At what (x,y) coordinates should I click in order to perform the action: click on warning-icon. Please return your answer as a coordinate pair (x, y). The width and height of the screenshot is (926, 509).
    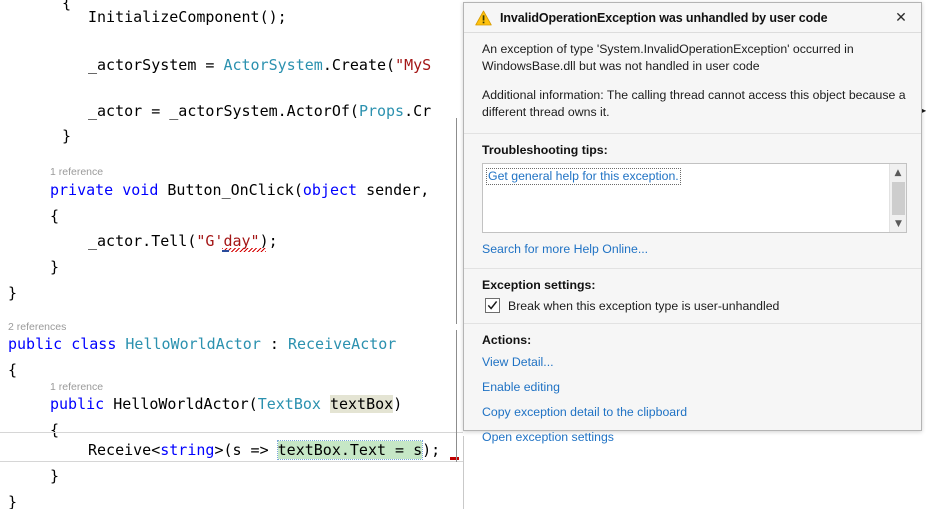
    Looking at the image, I should click on (483, 17).